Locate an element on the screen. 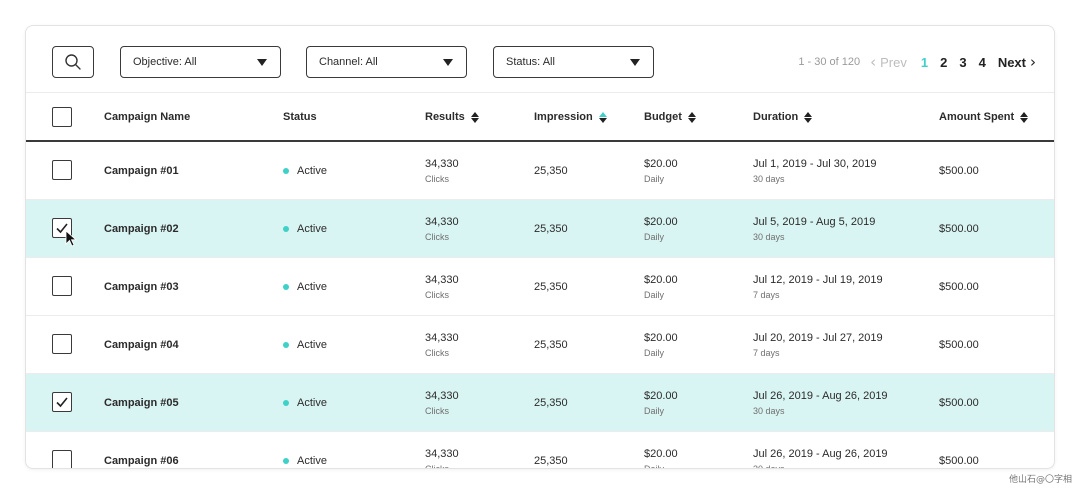 The image size is (1080, 493). header-results: Results is located at coordinates (452, 117).